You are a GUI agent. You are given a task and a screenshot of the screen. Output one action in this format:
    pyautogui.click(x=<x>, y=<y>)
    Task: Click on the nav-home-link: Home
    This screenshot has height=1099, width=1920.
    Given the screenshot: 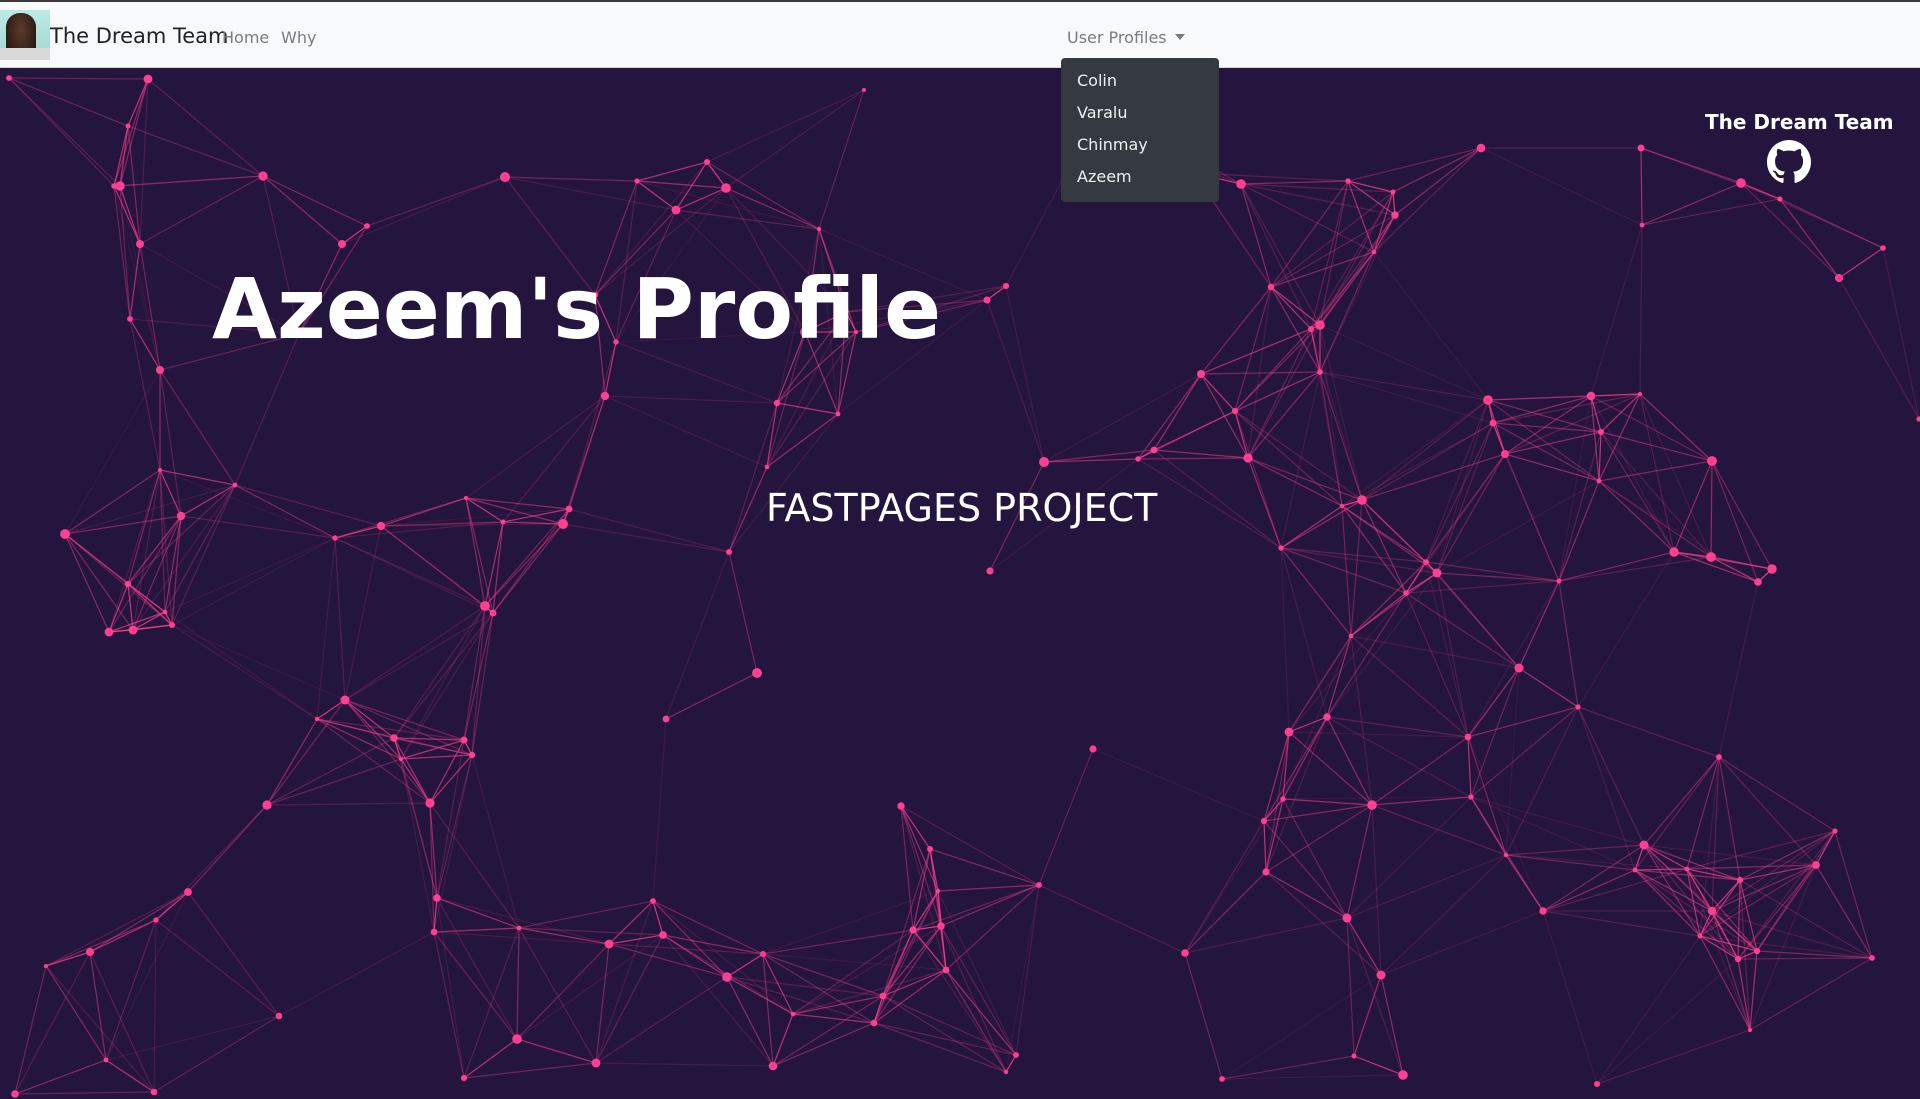 What is the action you would take?
    pyautogui.click(x=245, y=37)
    